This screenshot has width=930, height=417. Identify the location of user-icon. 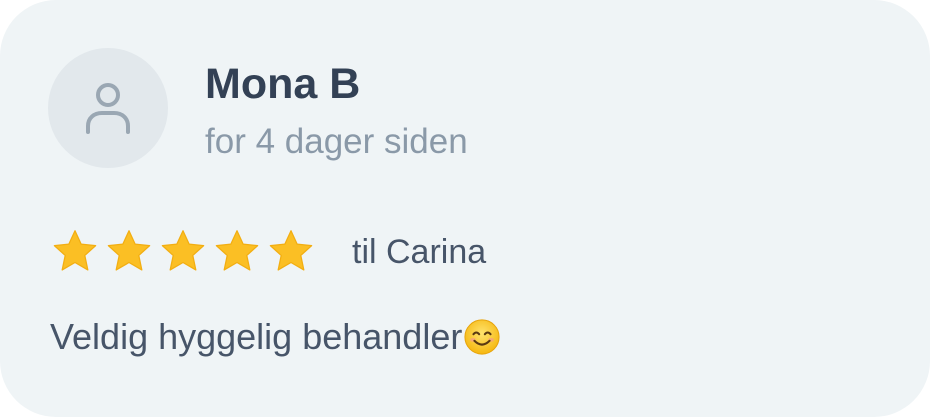
(108, 108).